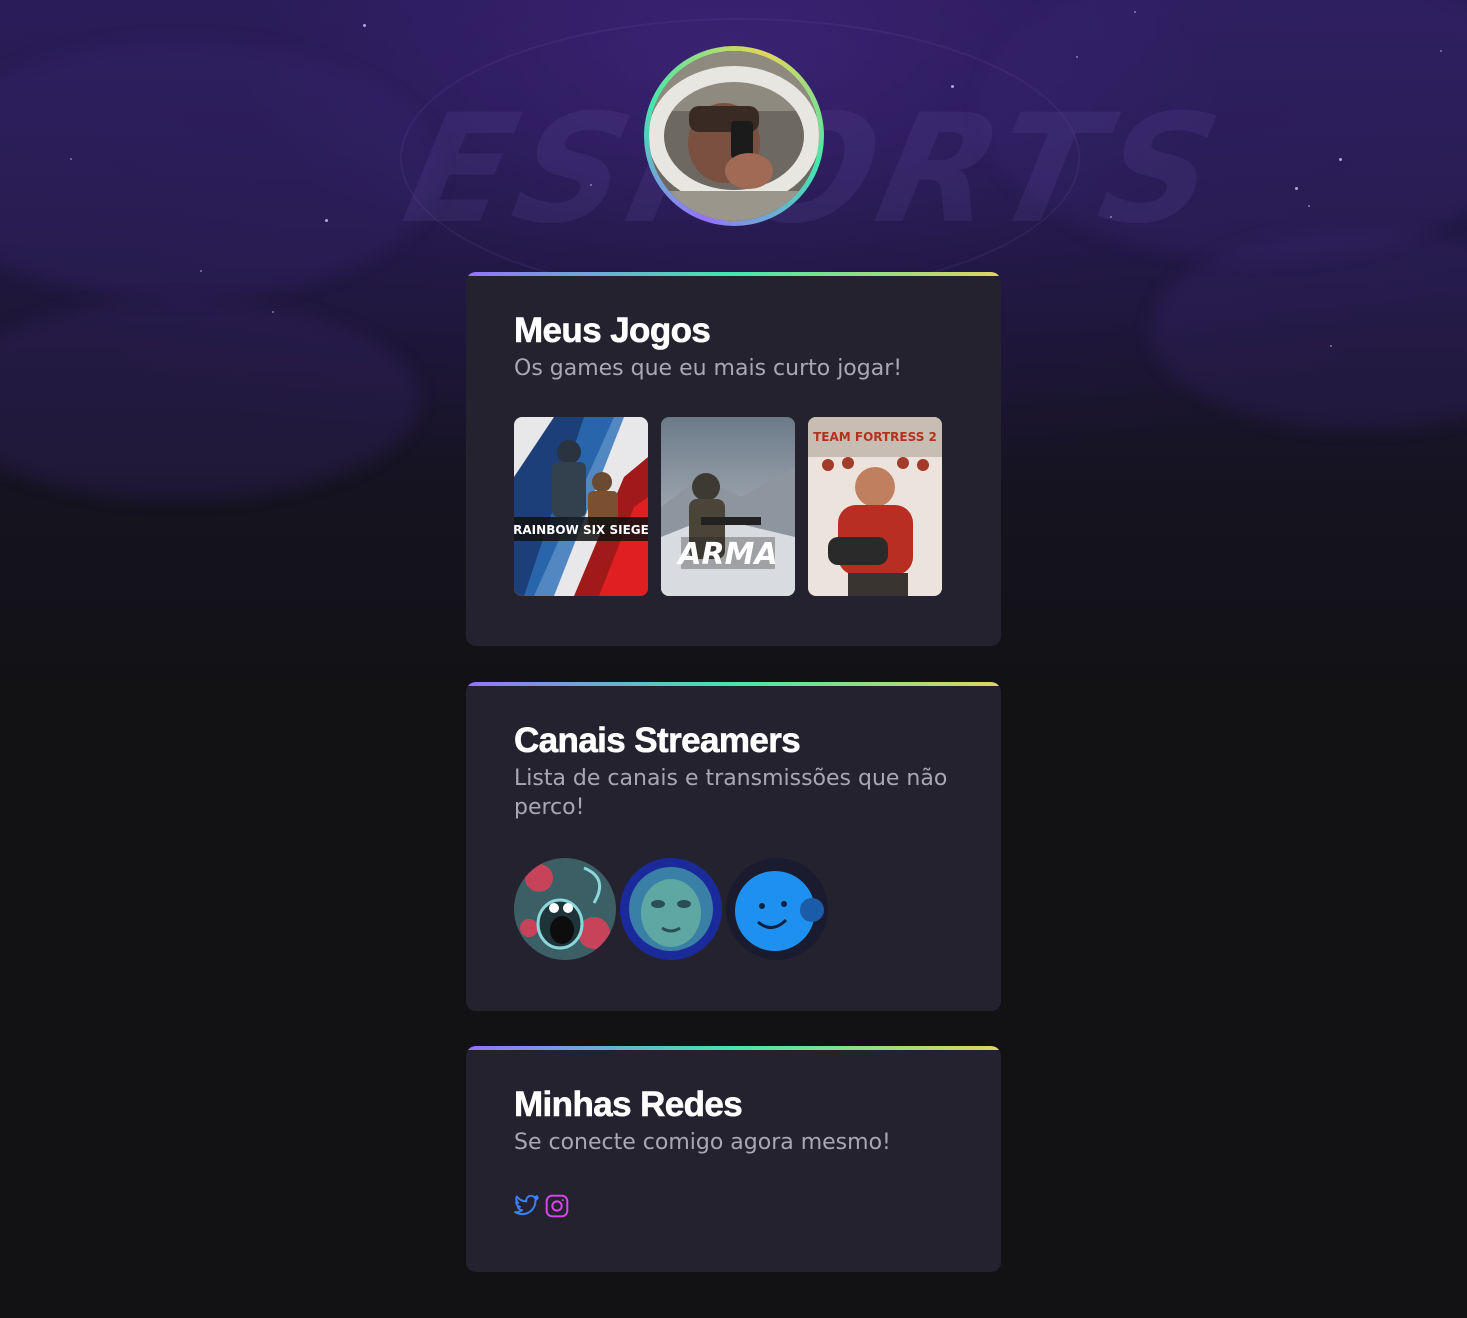 This screenshot has width=1467, height=1318. What do you see at coordinates (581, 530) in the screenshot?
I see `game-label-r6: RAINBOW SIX SIEGE` at bounding box center [581, 530].